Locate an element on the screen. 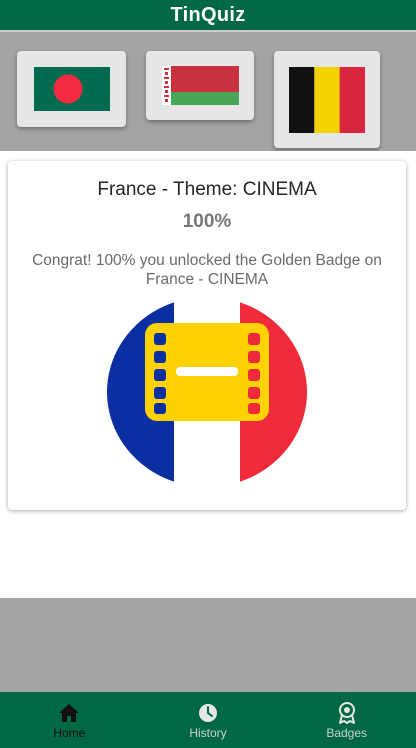 The image size is (416, 748). nav-history-label: History is located at coordinates (208, 733).